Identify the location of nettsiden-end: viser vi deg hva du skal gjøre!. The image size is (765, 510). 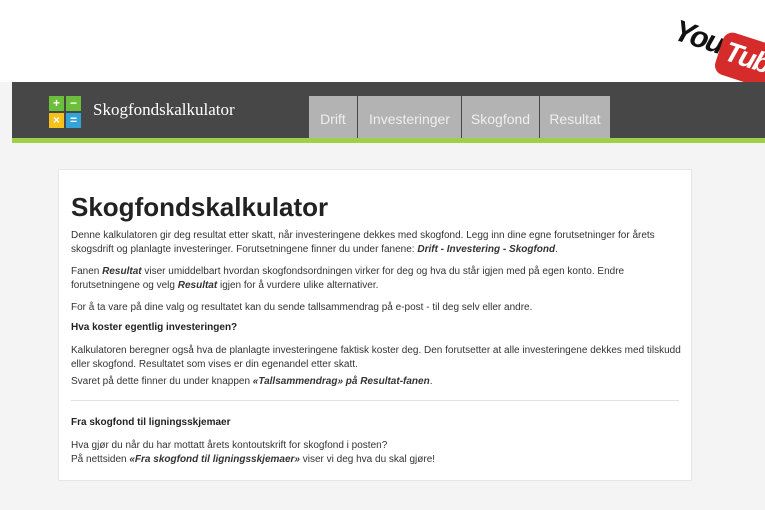
(367, 459).